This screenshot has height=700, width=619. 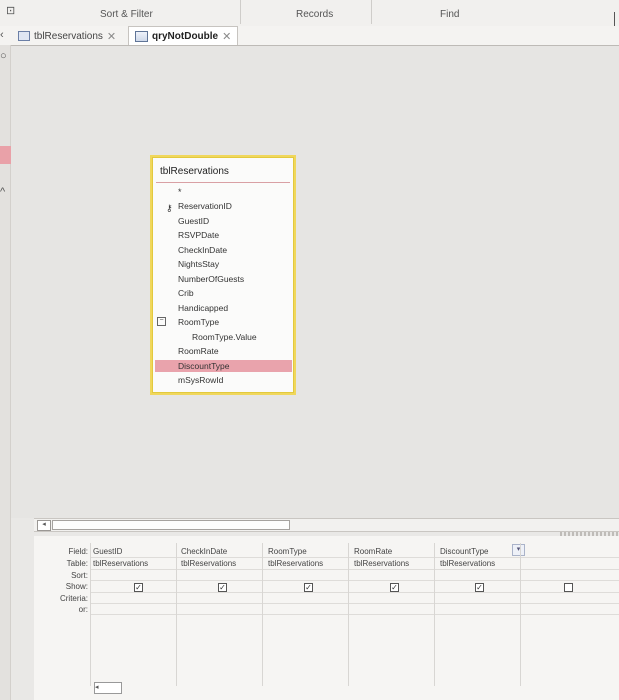 I want to click on field-item: Handicapped, so click(x=203, y=308).